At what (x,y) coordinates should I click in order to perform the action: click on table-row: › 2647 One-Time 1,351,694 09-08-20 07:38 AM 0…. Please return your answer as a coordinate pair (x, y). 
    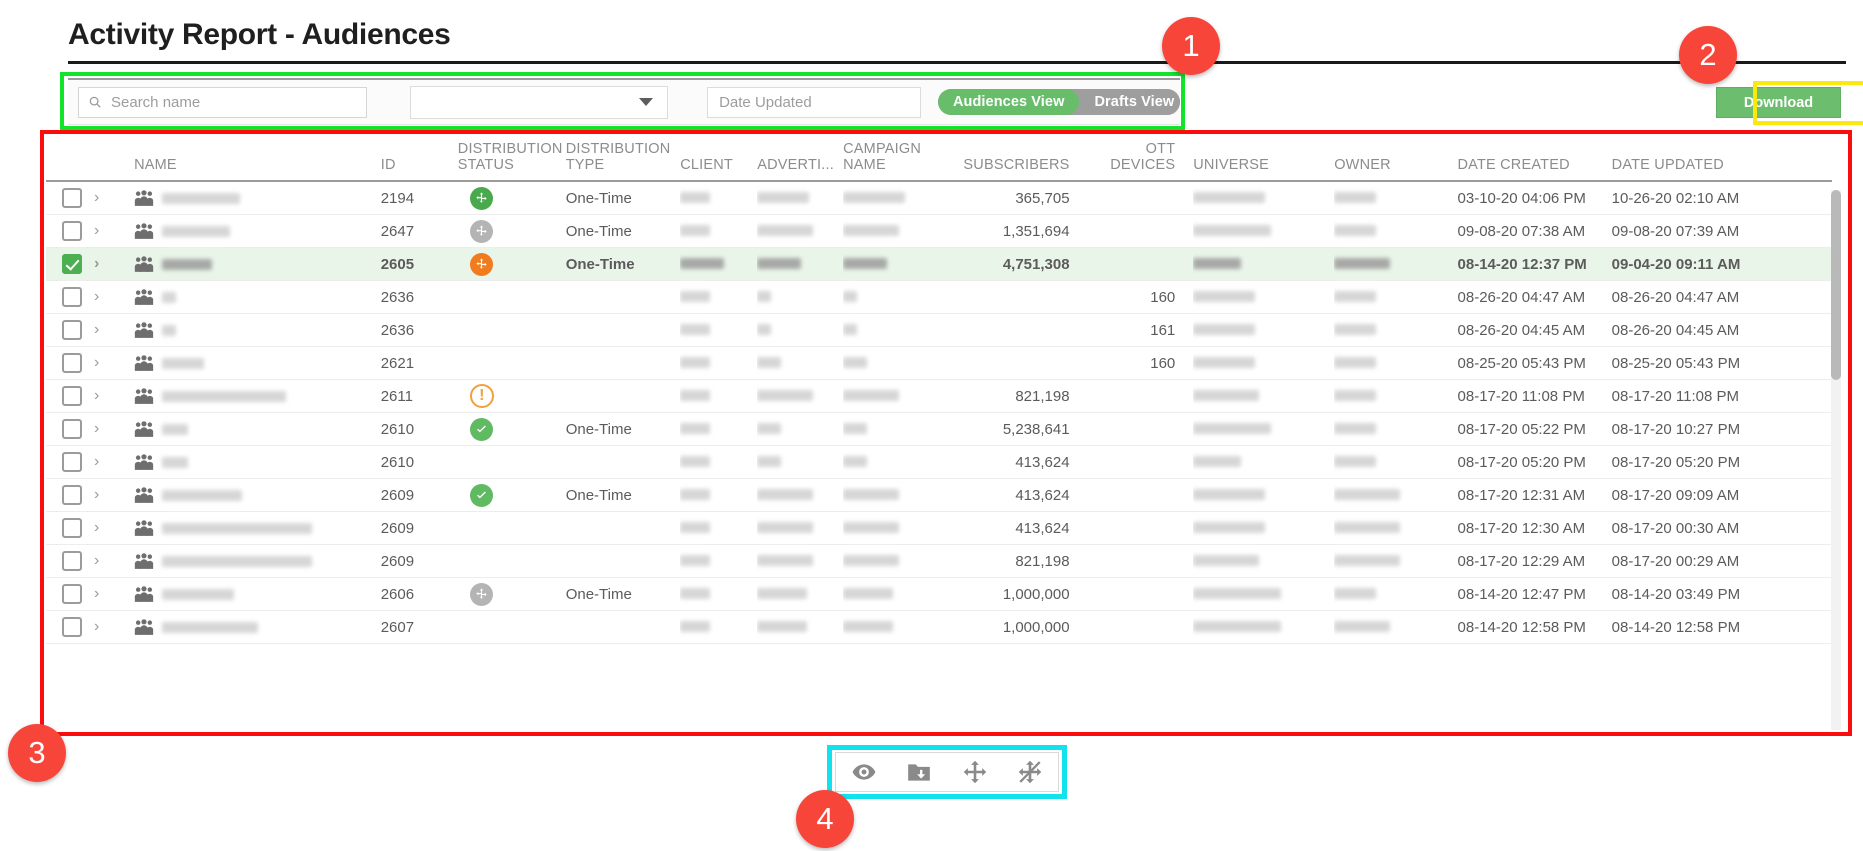
    Looking at the image, I should click on (939, 231).